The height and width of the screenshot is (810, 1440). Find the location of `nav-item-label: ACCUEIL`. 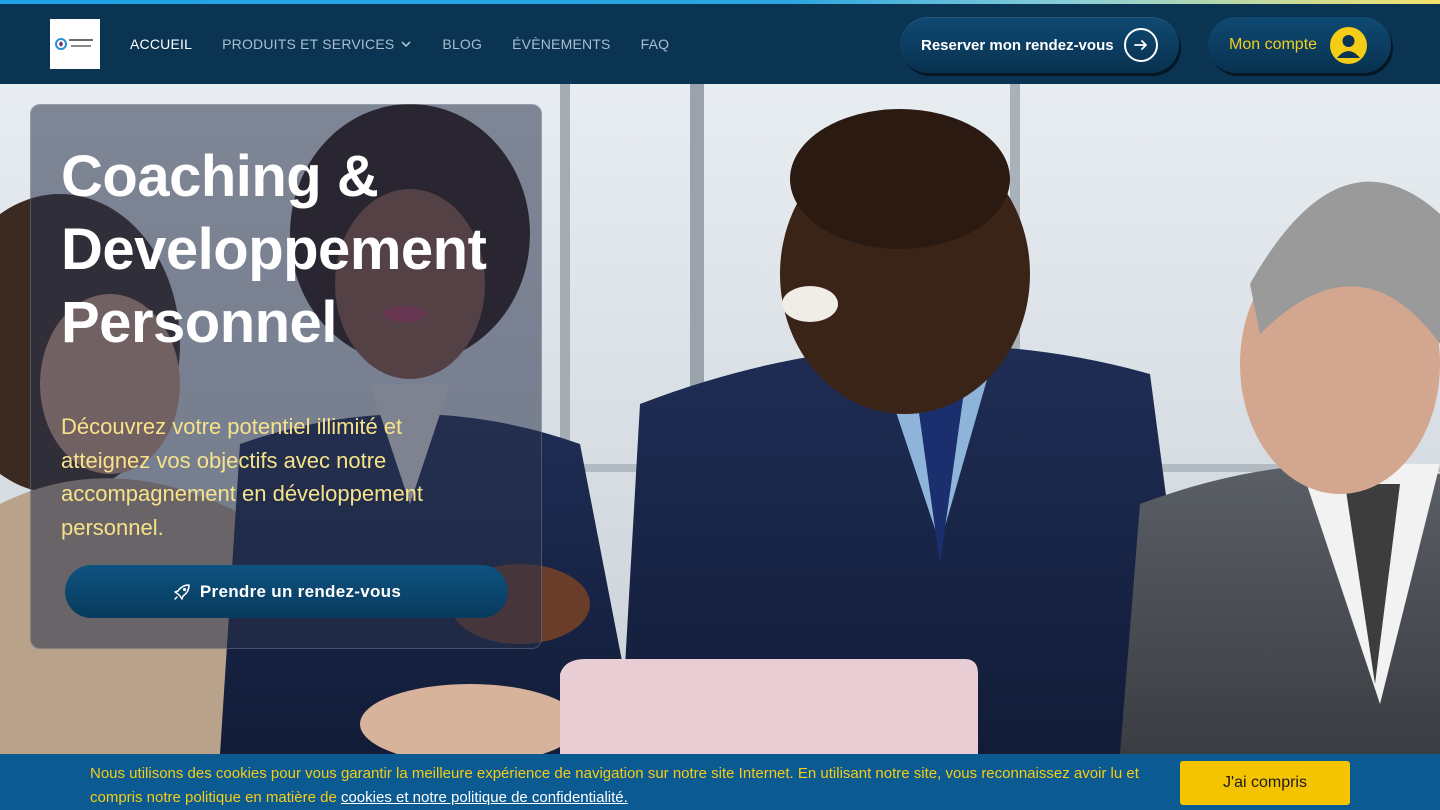

nav-item-label: ACCUEIL is located at coordinates (161, 44).